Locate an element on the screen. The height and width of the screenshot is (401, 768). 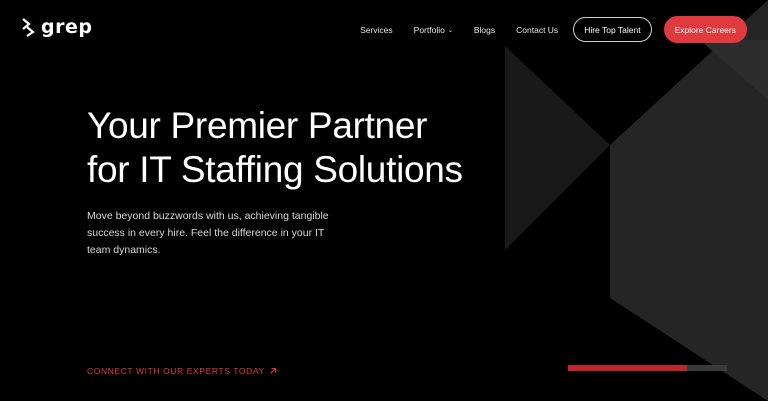
nav-portfolio: Portfolio ⌄ is located at coordinates (433, 30).